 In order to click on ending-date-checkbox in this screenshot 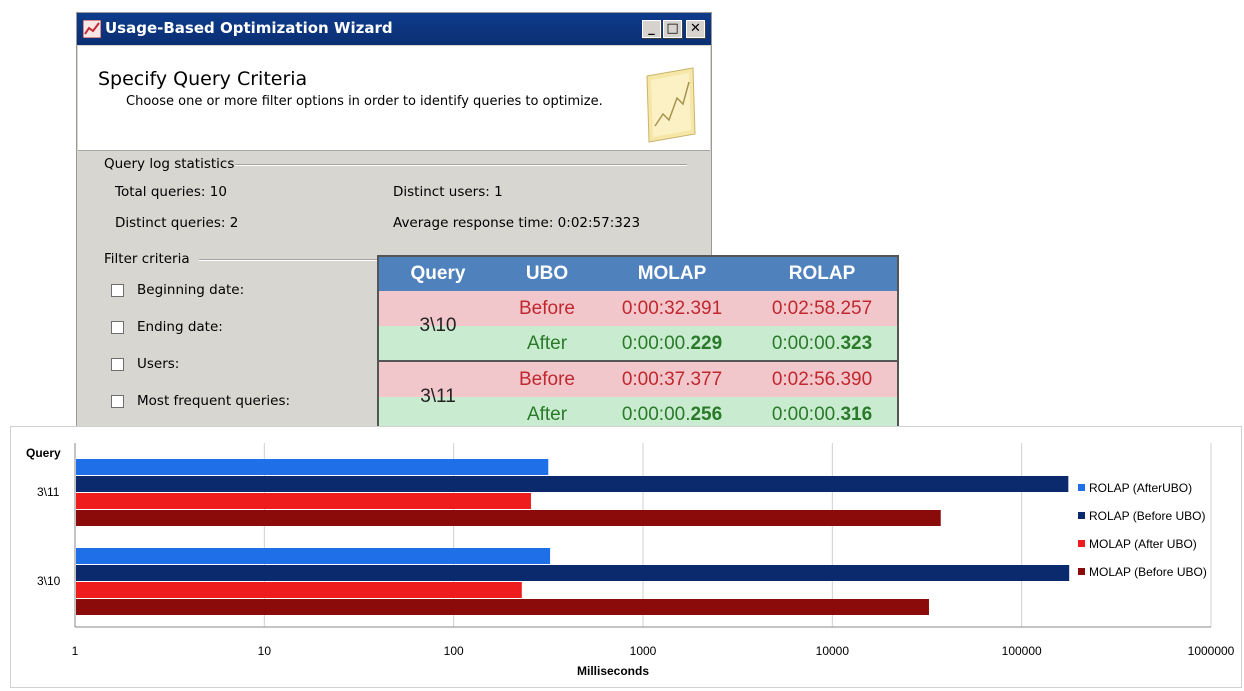, I will do `click(117, 327)`.